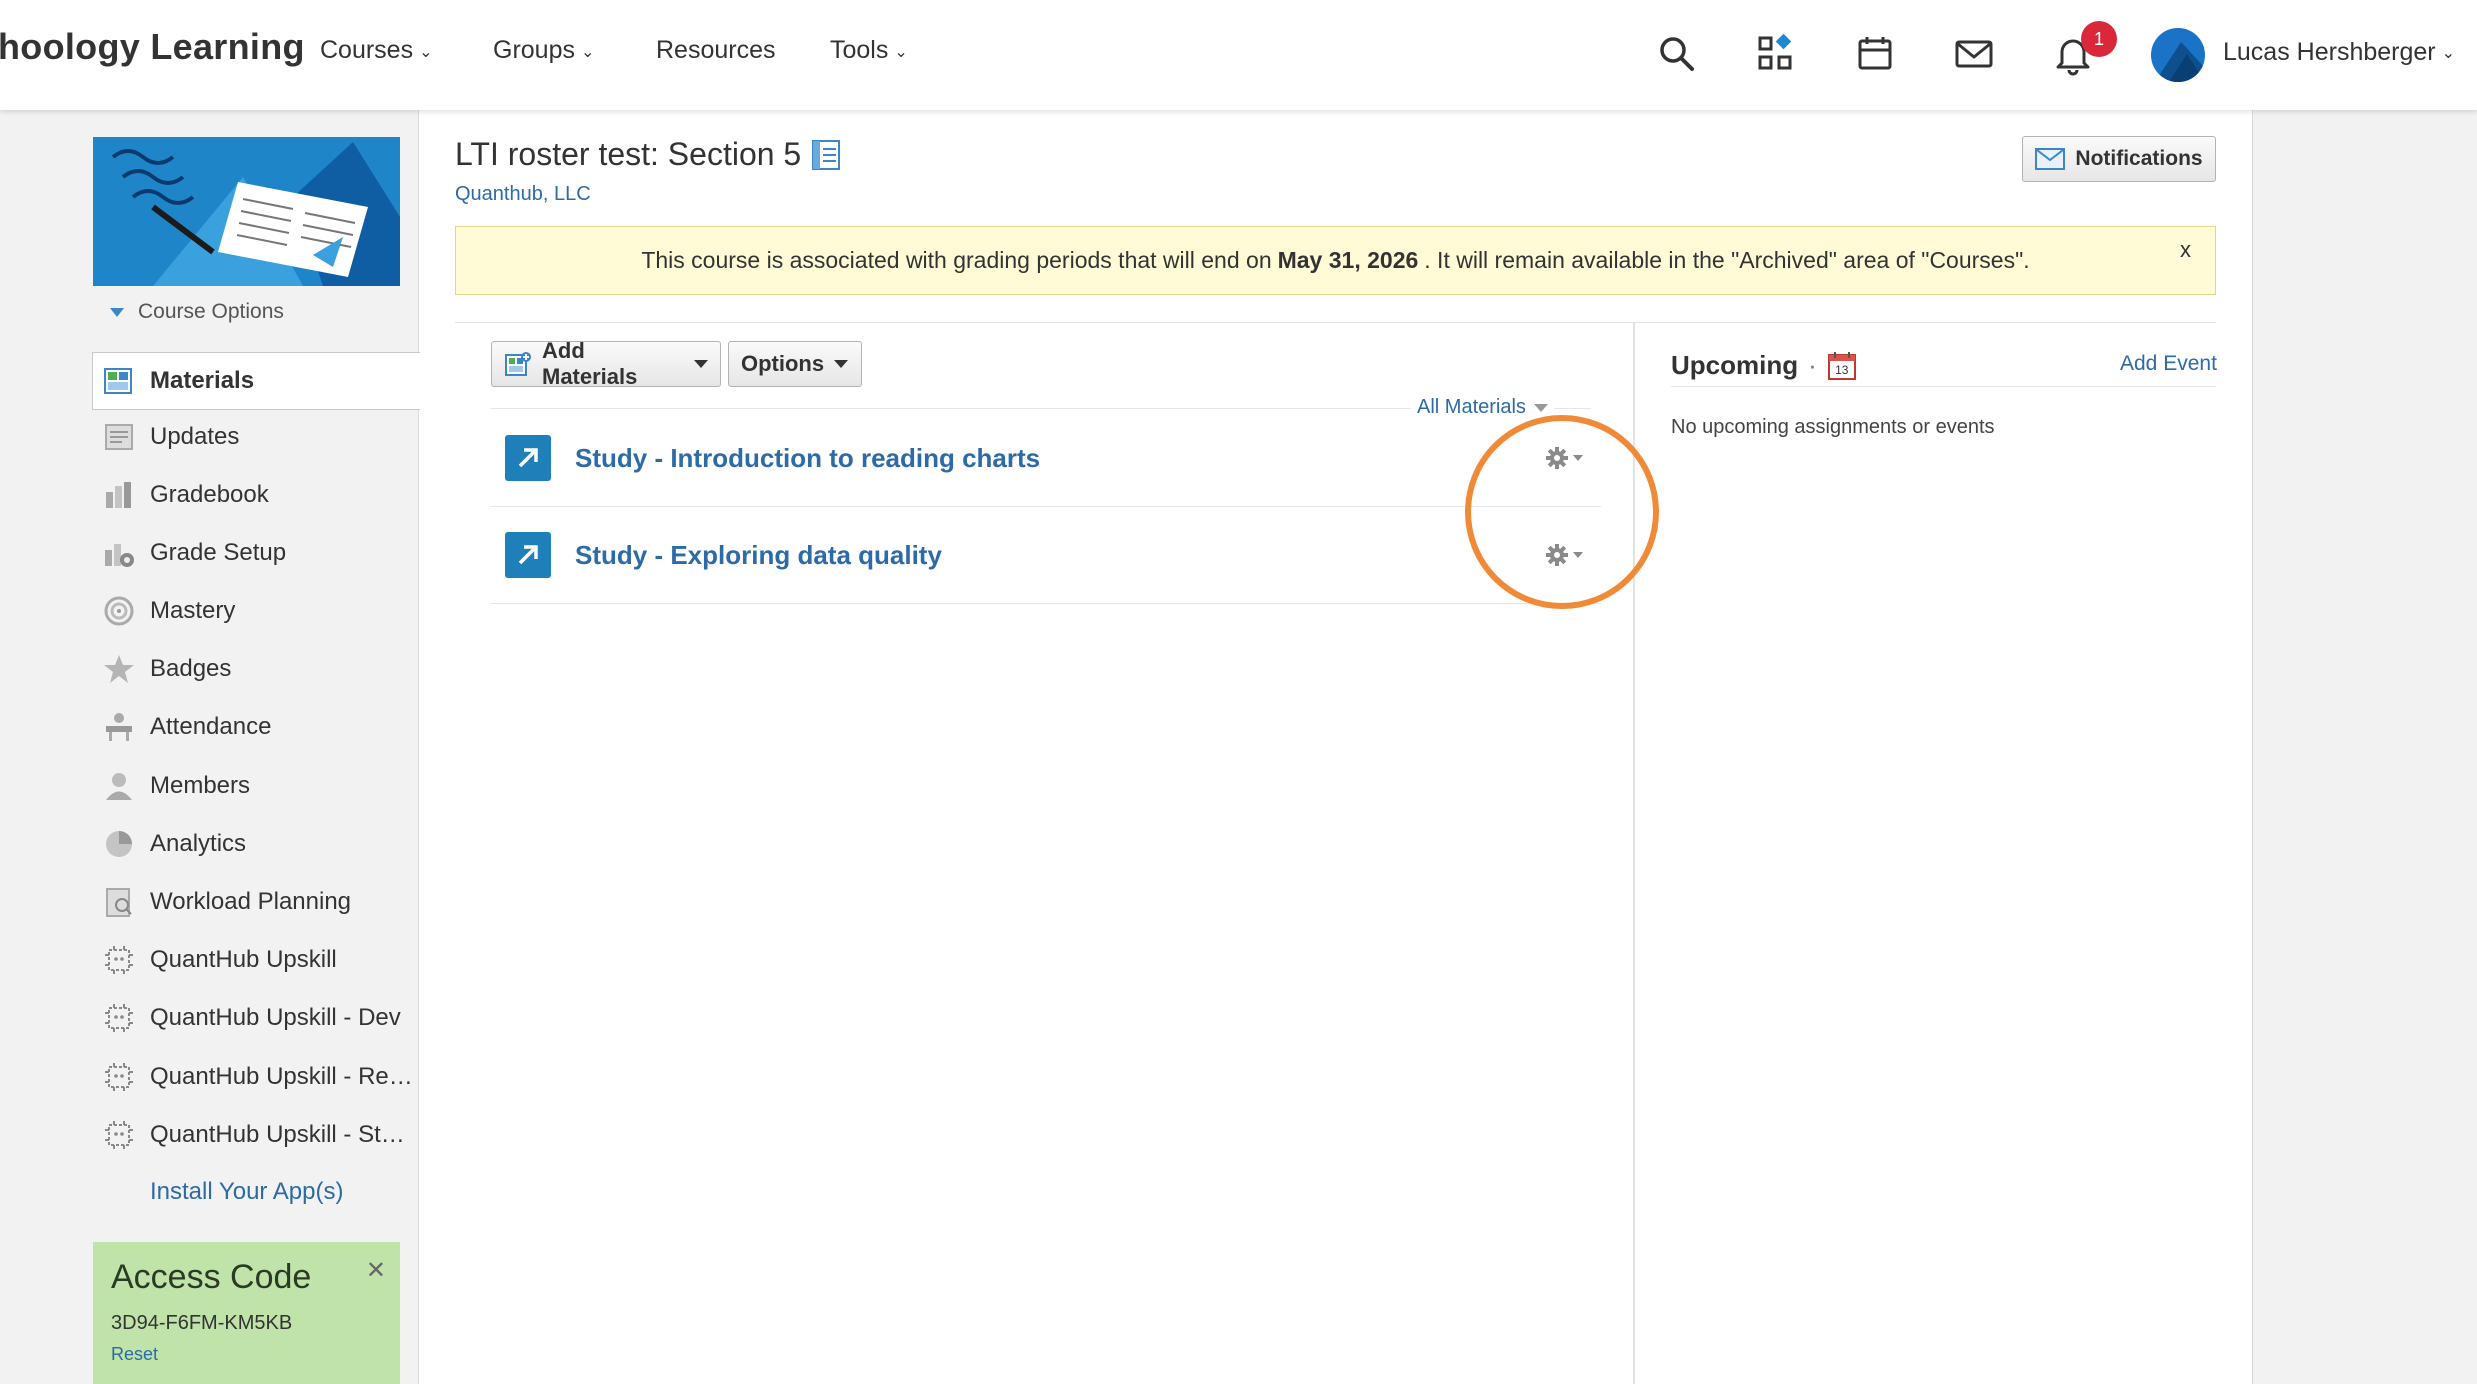 Image resolution: width=2477 pixels, height=1384 pixels. I want to click on course-options-toggle: Course Options, so click(197, 312).